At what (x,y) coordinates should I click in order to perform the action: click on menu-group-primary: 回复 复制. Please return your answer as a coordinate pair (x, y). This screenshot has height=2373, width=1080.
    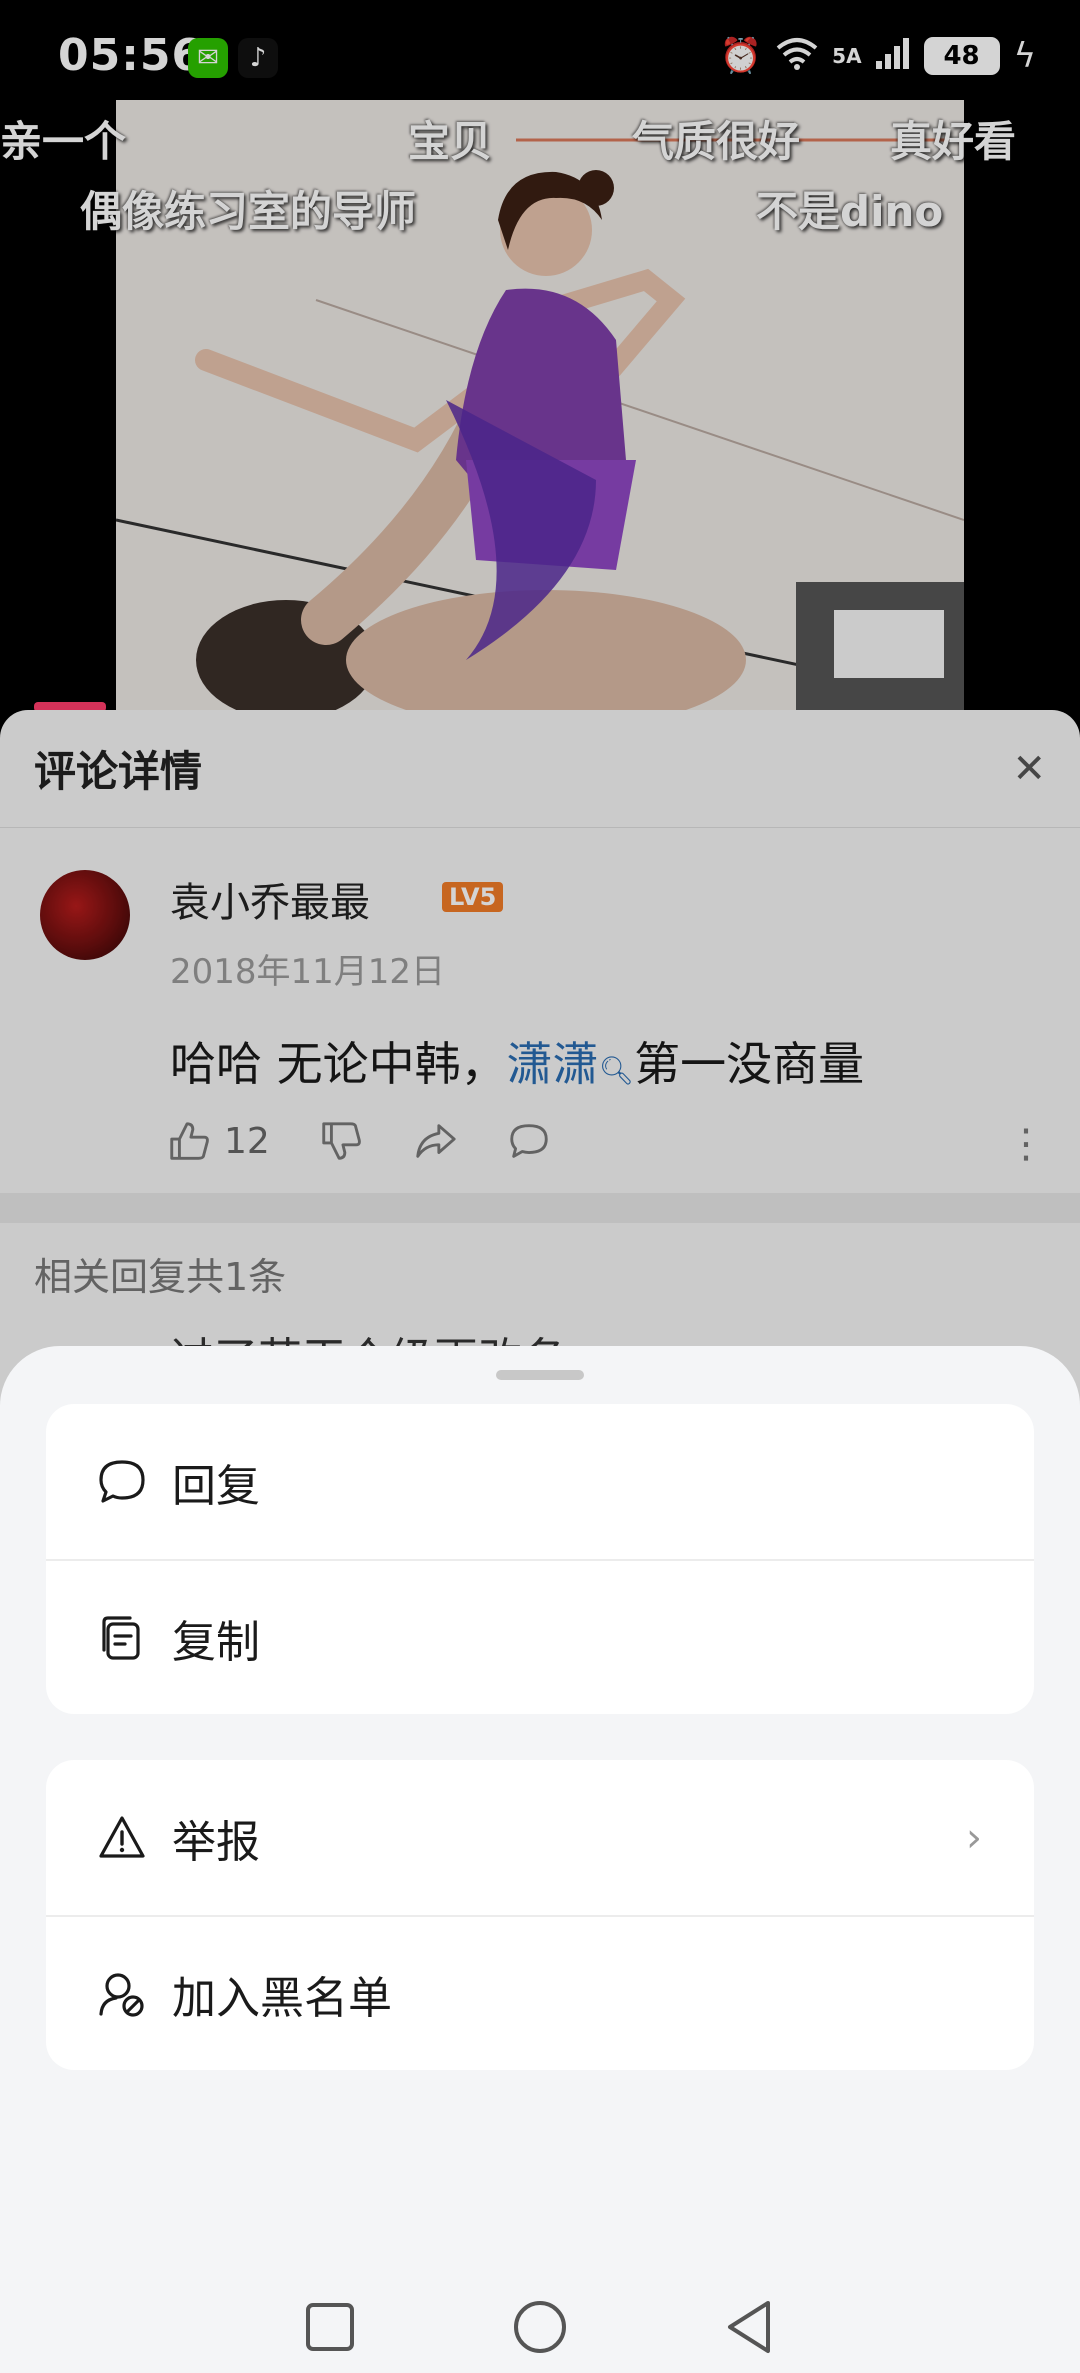
    Looking at the image, I should click on (540, 1559).